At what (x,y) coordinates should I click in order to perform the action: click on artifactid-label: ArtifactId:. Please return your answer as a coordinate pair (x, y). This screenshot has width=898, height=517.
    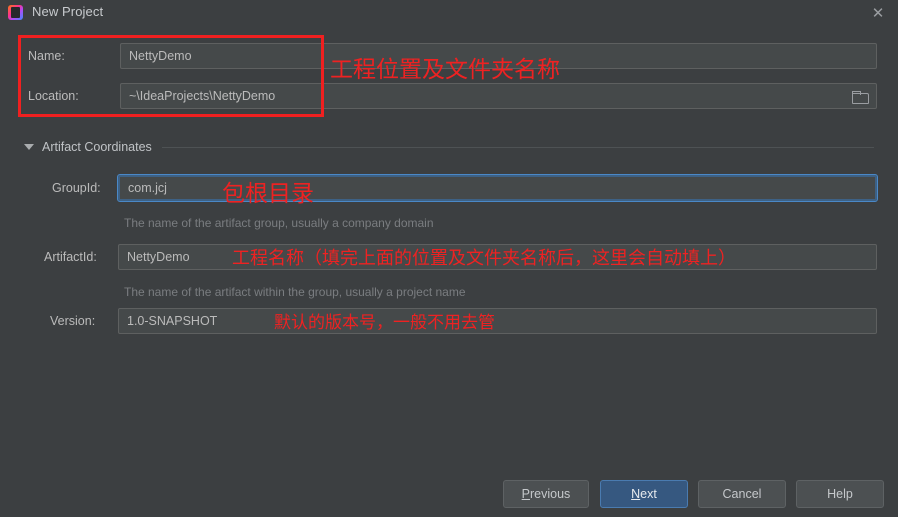
    Looking at the image, I should click on (70, 257).